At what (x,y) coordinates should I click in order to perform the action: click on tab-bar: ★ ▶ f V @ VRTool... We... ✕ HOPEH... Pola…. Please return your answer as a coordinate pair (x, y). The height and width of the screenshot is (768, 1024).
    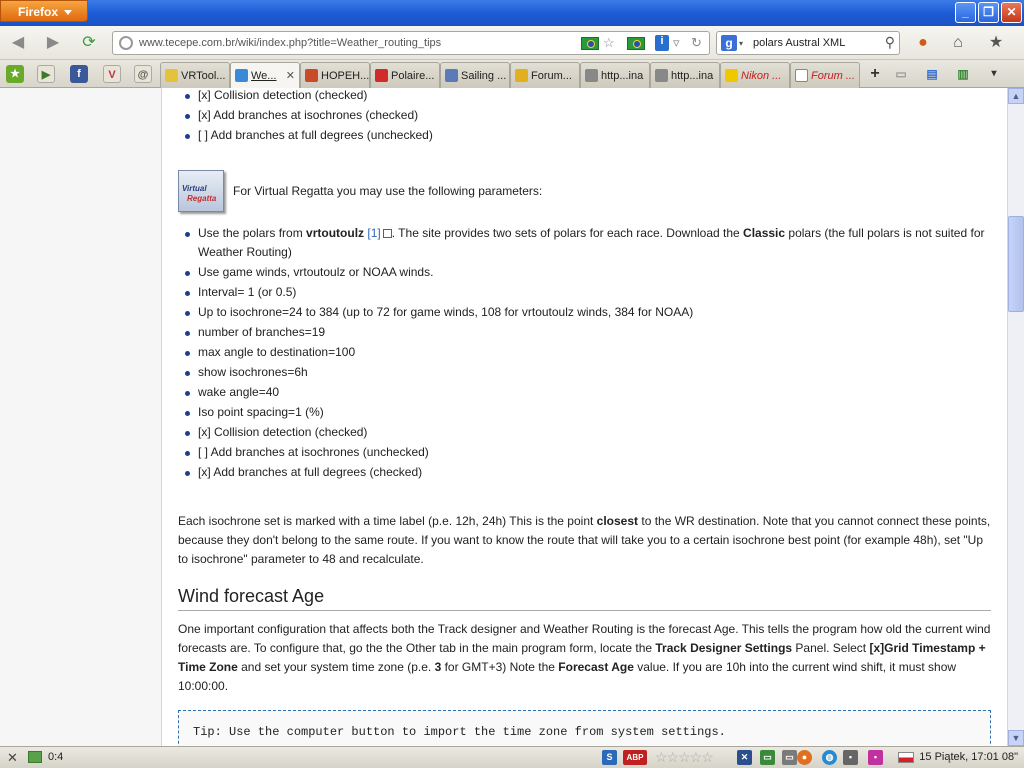
    Looking at the image, I should click on (512, 74).